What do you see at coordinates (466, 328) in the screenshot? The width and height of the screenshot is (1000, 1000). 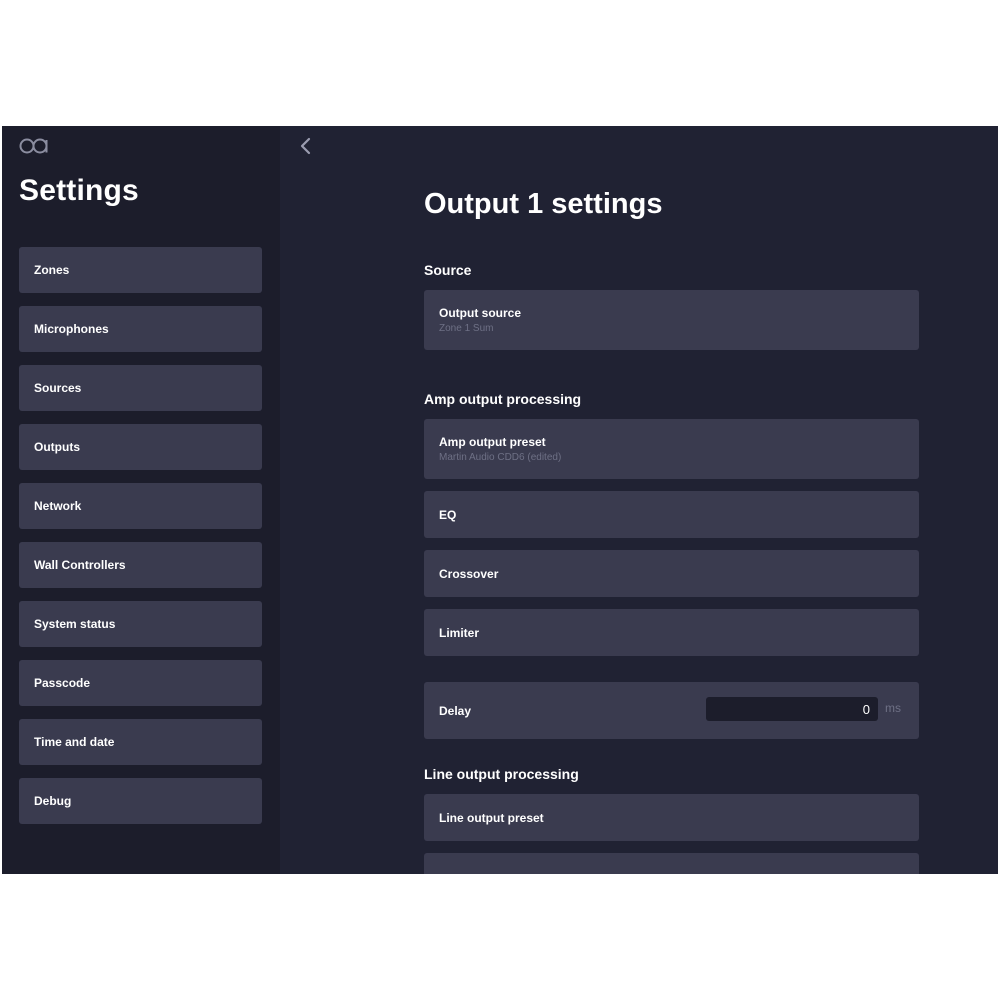 I see `output-source-value: Zone 1 Sum` at bounding box center [466, 328].